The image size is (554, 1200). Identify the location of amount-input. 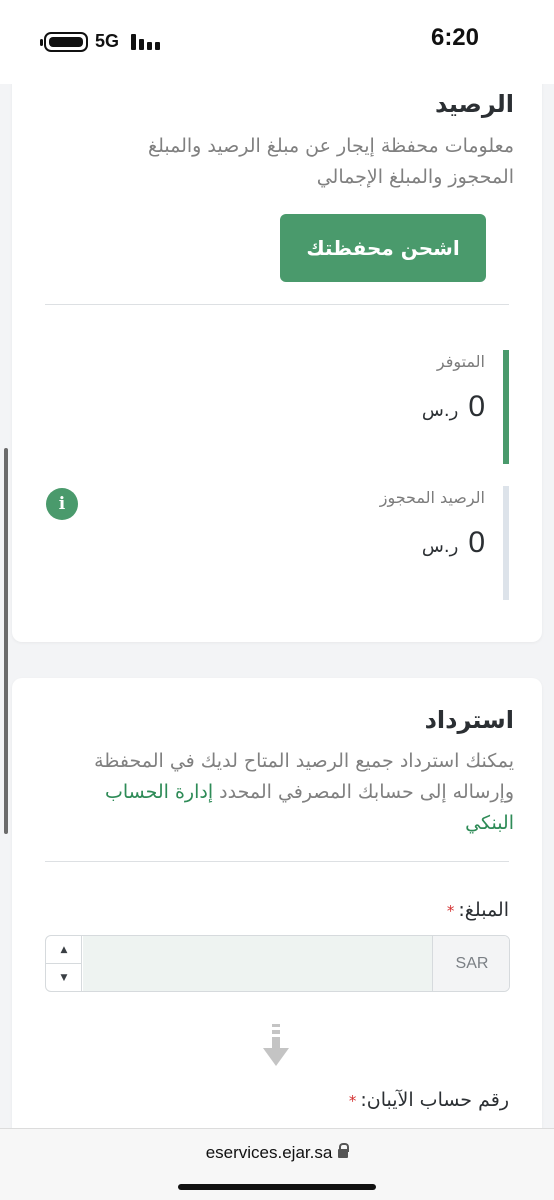
(257, 963).